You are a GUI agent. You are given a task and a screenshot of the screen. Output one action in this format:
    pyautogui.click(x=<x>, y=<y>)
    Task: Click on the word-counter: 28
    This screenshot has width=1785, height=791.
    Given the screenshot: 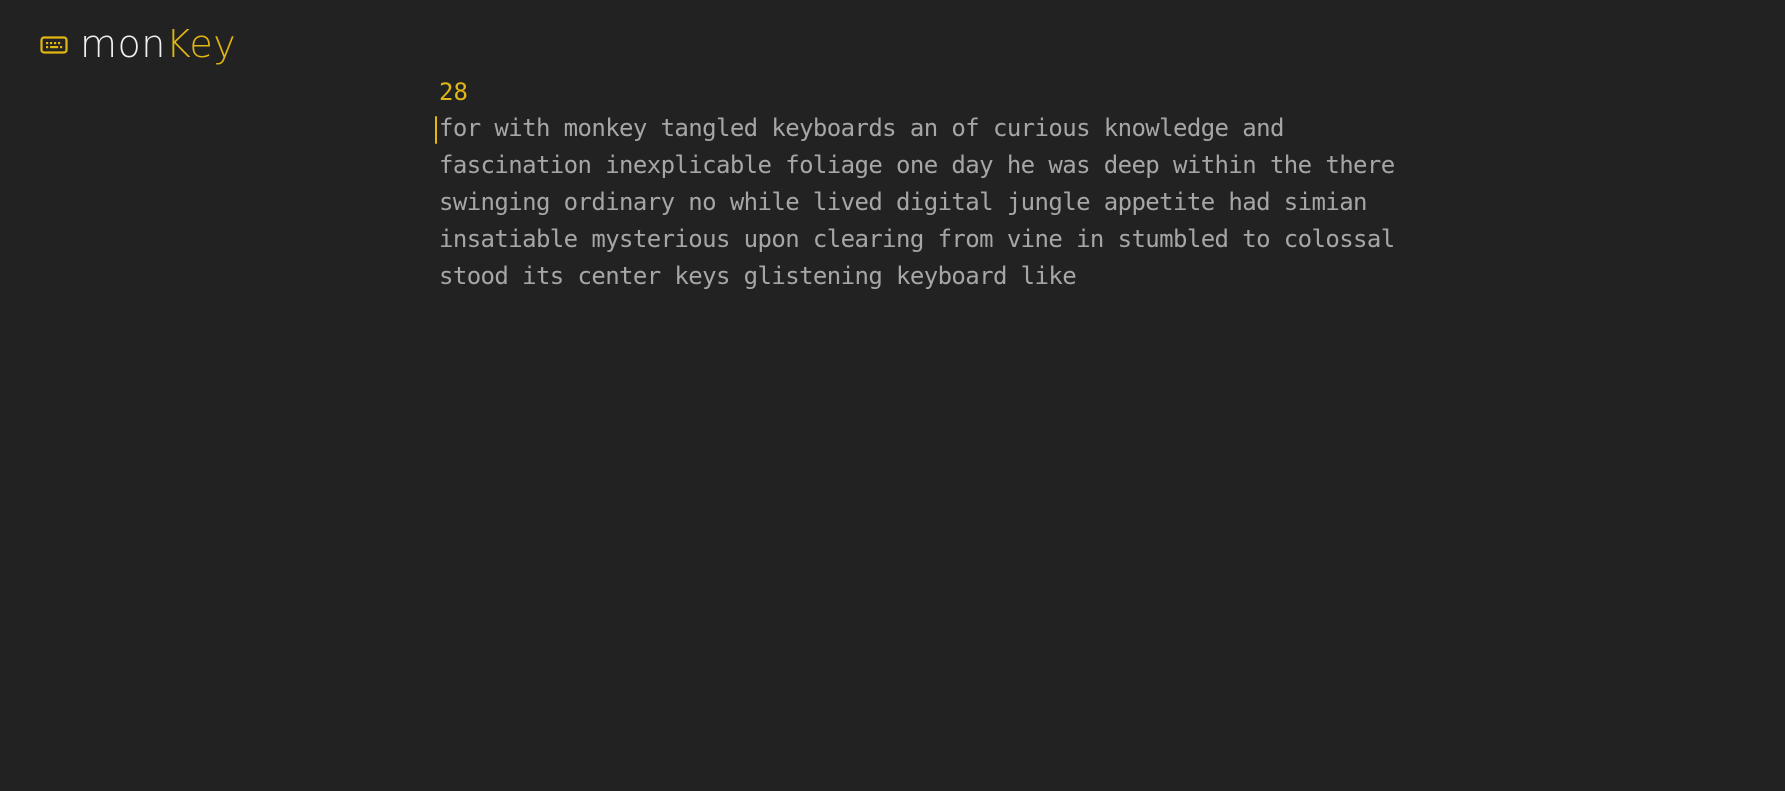 What is the action you would take?
    pyautogui.click(x=453, y=92)
    